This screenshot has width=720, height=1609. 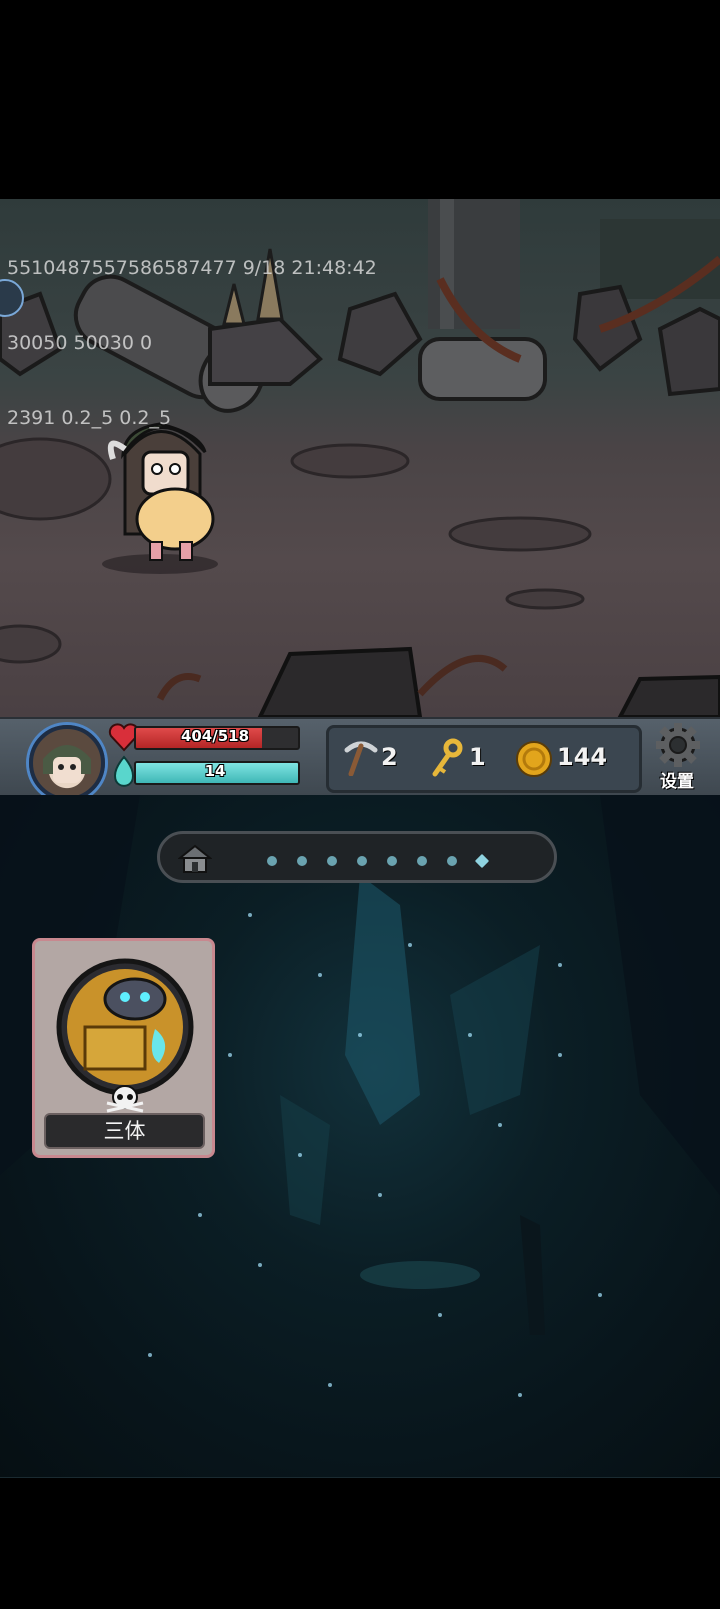 What do you see at coordinates (89, 418) in the screenshot?
I see `debug-line-3: 2391 0.2_5 0.2_5` at bounding box center [89, 418].